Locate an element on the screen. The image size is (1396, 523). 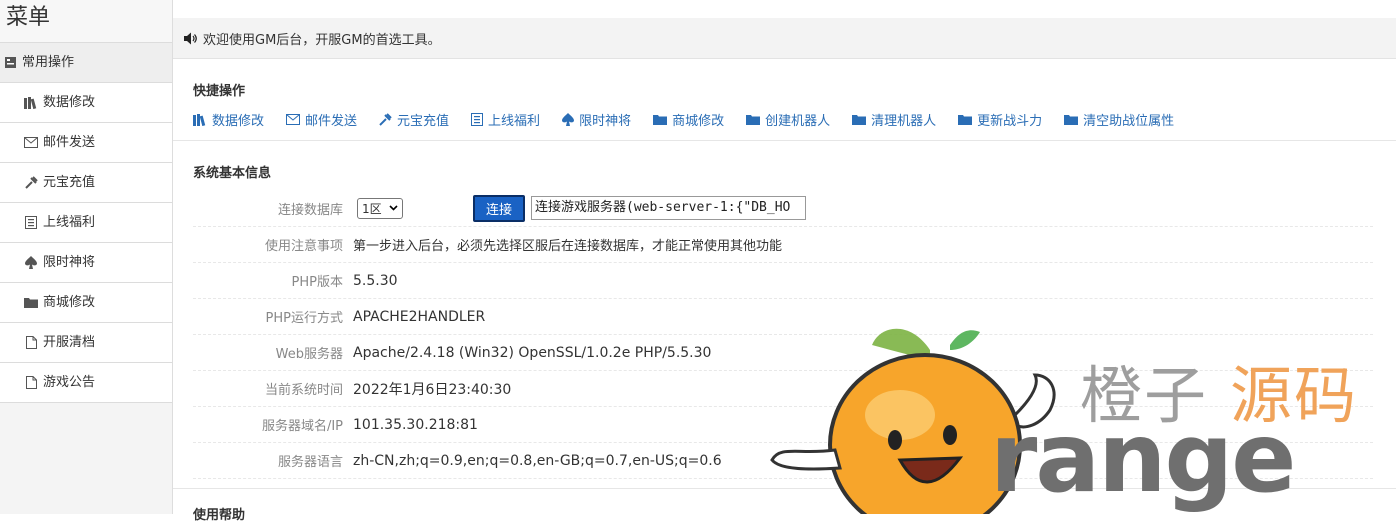
sidebar-item-label: 游戏公告 is located at coordinates (69, 382).